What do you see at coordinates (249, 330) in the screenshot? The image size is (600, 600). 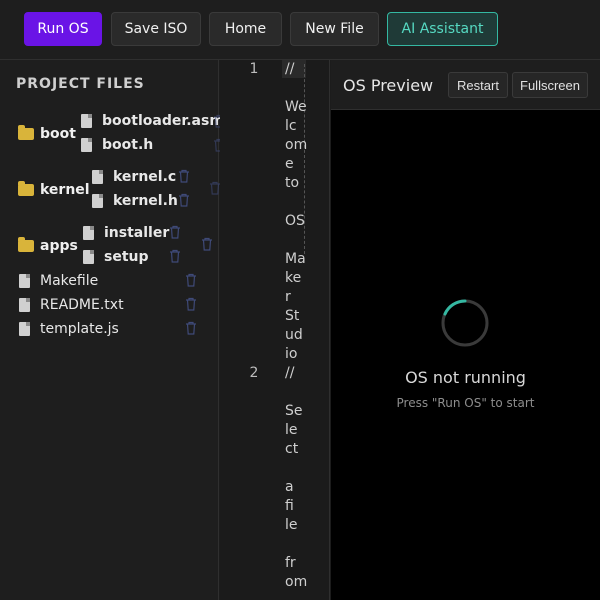 I see `line-number-gutter: 1 2` at bounding box center [249, 330].